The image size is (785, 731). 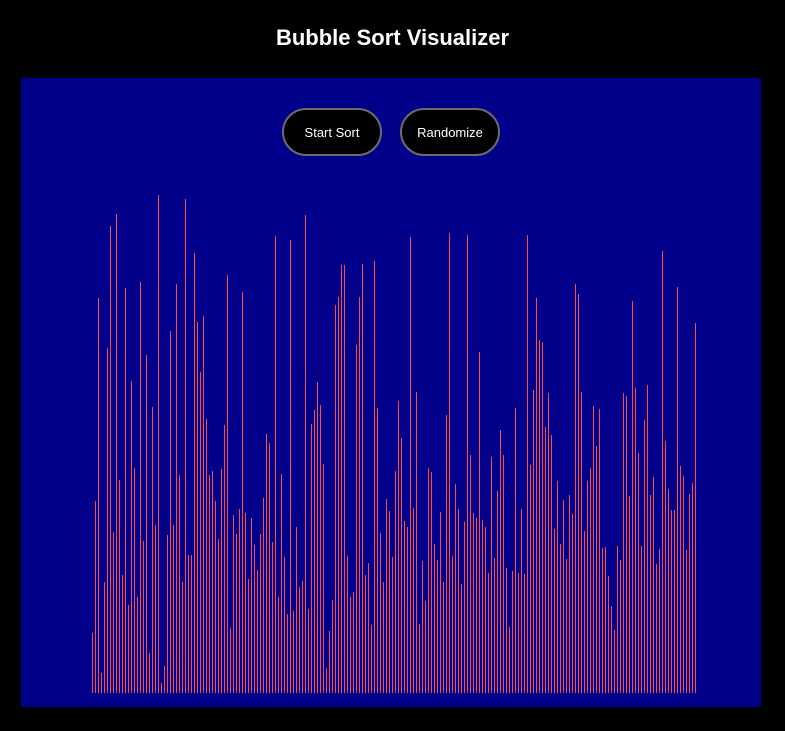 I want to click on start-sort-button: Start Sort, so click(x=332, y=132).